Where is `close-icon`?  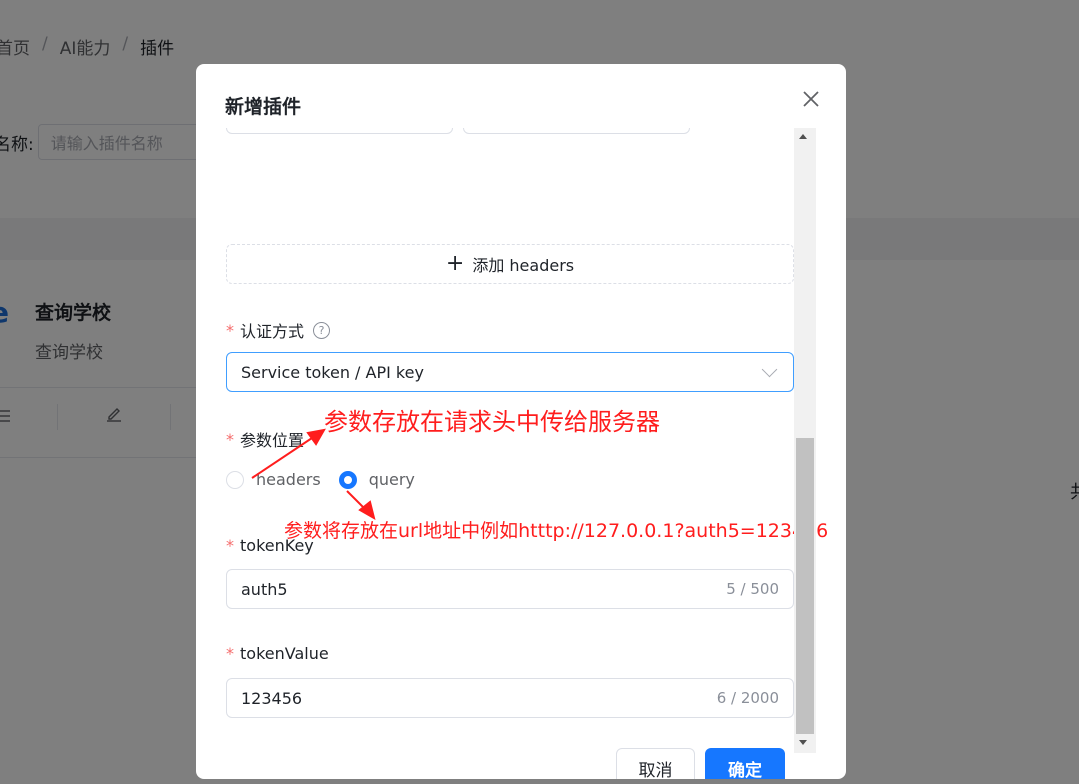 close-icon is located at coordinates (811, 99).